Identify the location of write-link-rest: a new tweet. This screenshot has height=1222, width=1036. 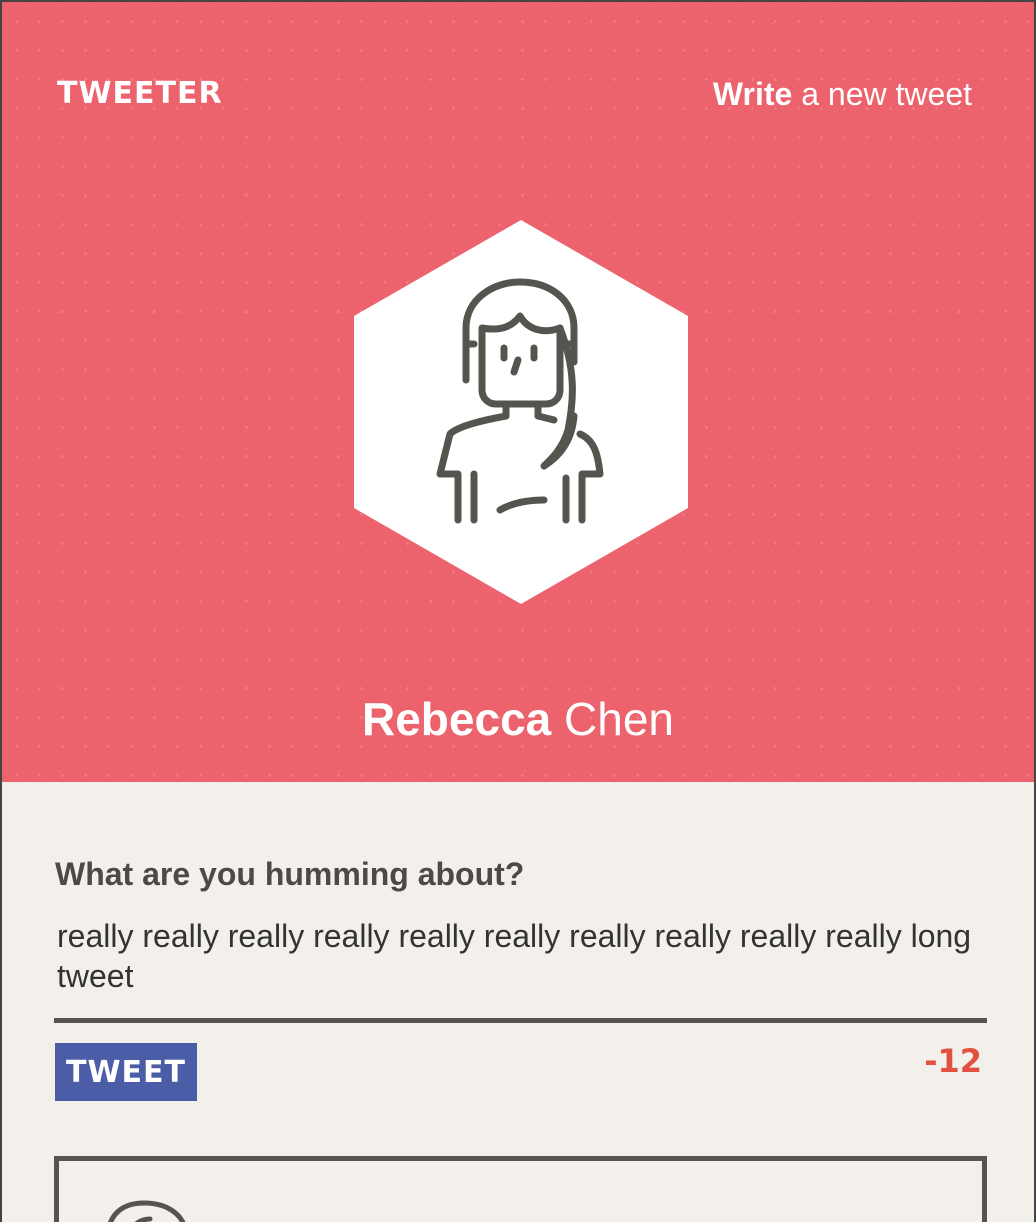
(882, 94).